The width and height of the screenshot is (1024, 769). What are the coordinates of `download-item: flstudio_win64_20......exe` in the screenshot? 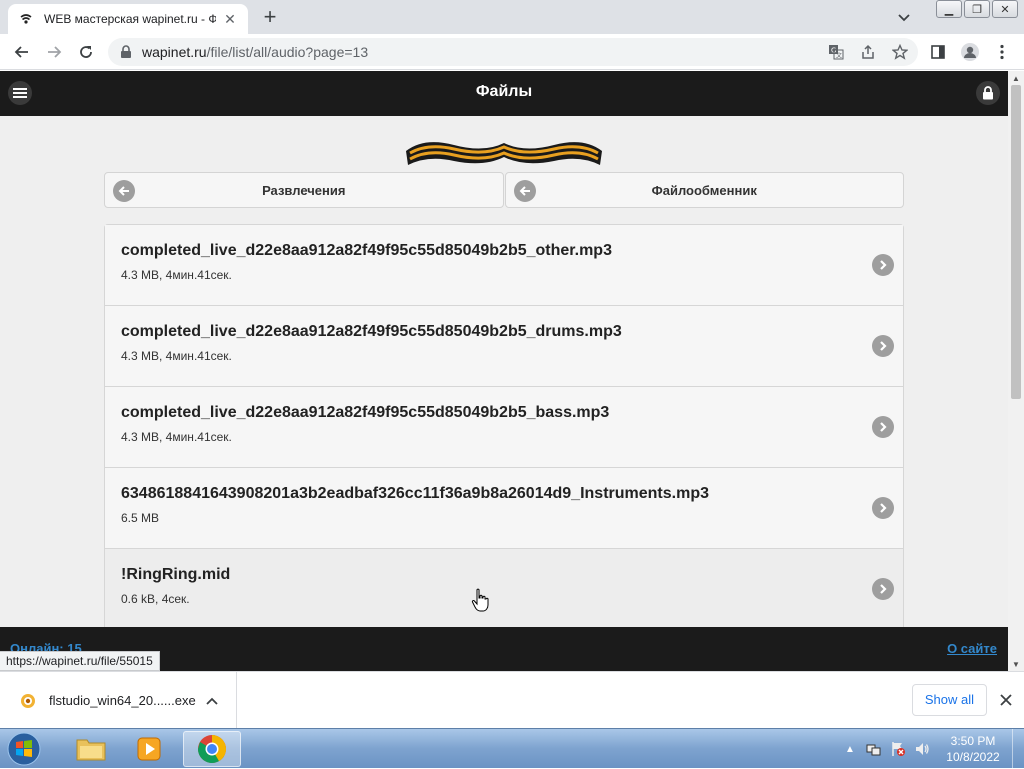 It's located at (118, 700).